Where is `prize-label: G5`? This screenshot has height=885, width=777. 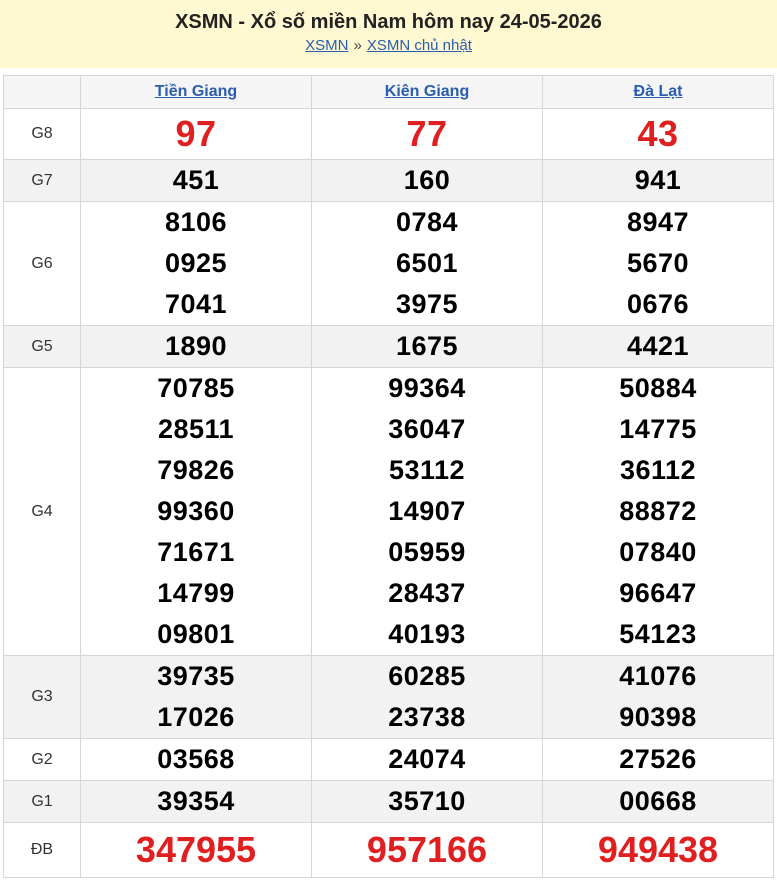 prize-label: G5 is located at coordinates (42, 346).